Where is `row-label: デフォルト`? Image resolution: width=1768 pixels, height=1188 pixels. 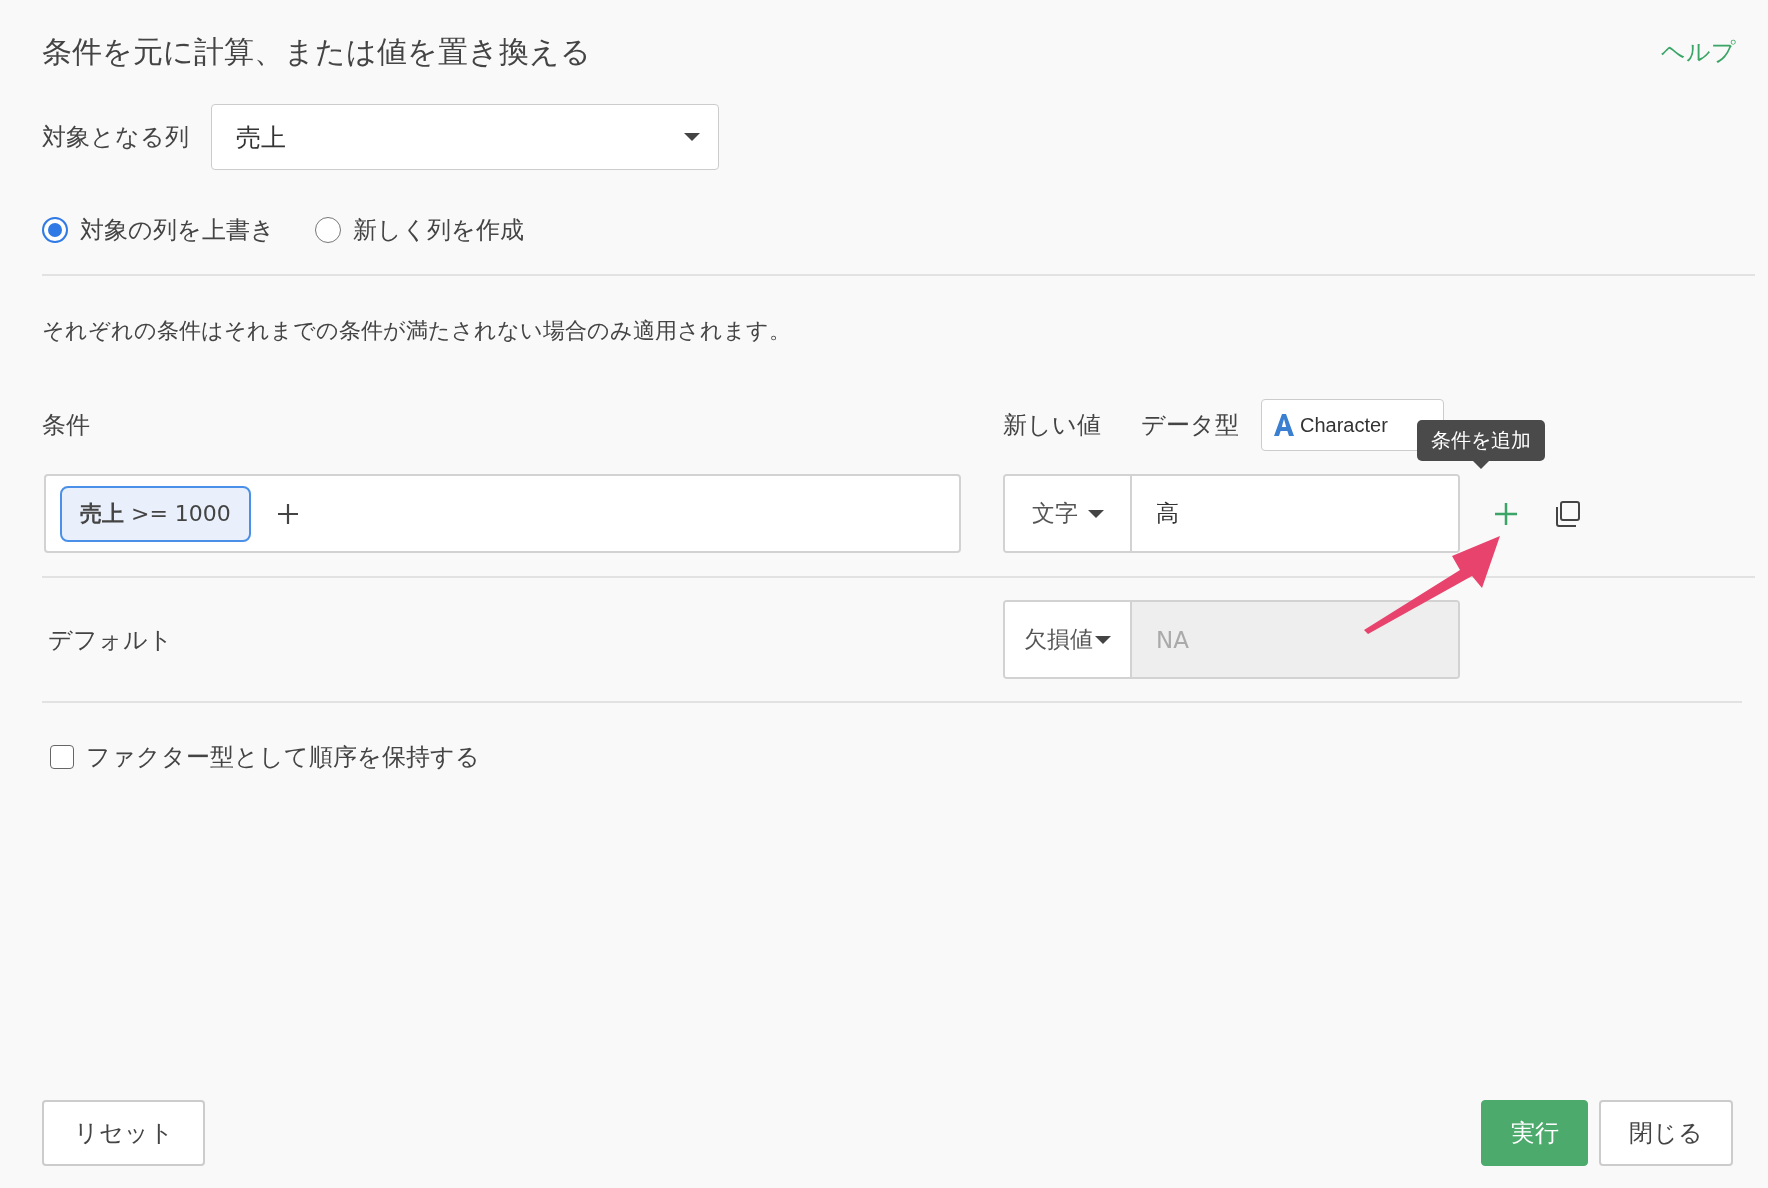
row-label: デフォルト is located at coordinates (110, 640).